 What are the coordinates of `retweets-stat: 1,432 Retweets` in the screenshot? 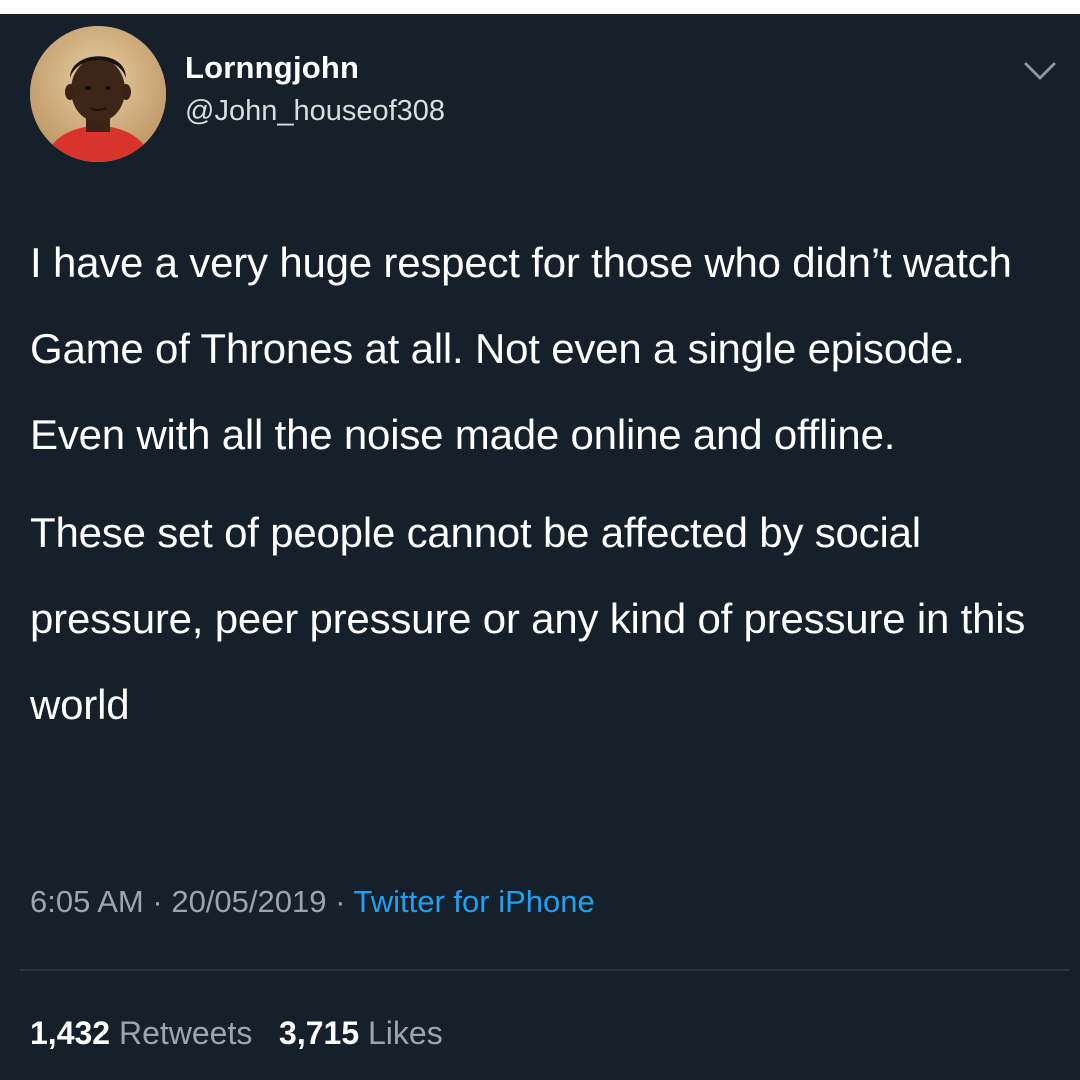 It's located at (145, 1033).